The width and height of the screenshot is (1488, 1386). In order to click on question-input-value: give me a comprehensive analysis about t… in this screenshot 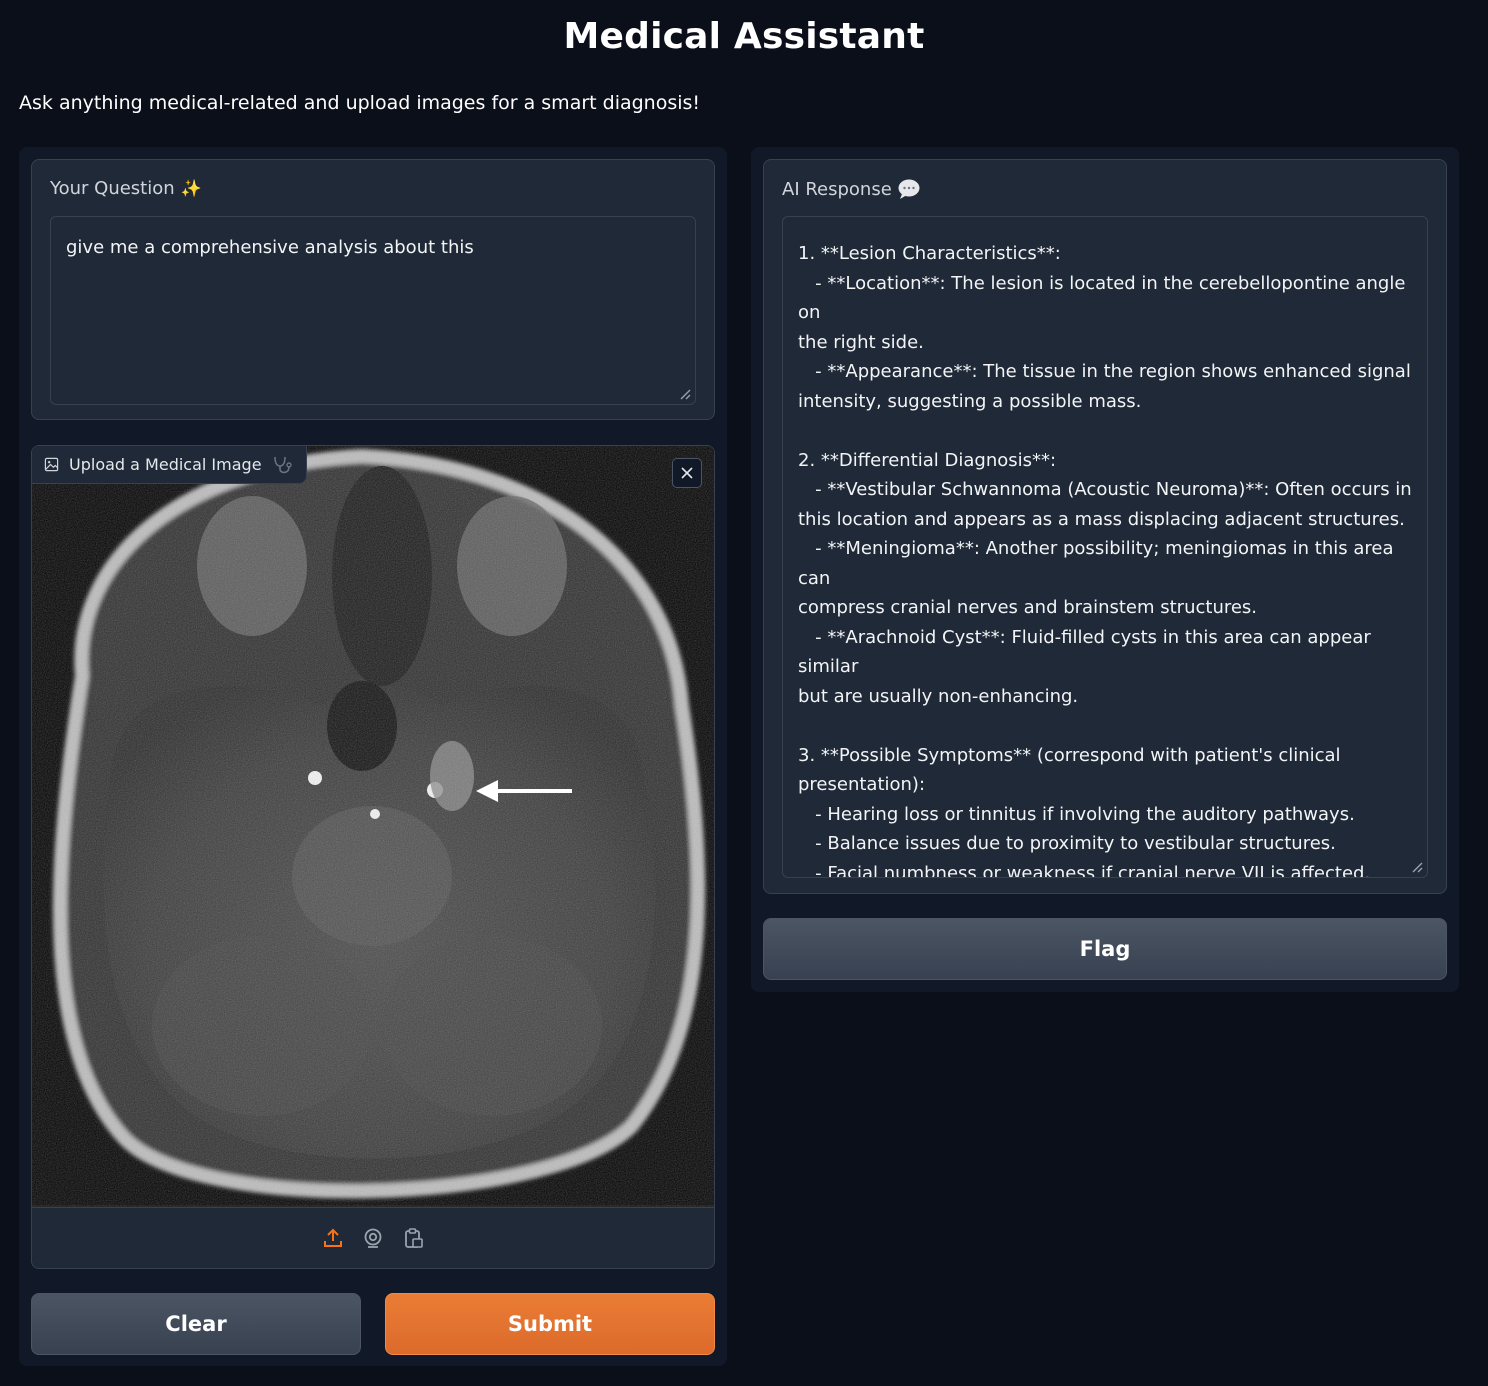, I will do `click(270, 247)`.